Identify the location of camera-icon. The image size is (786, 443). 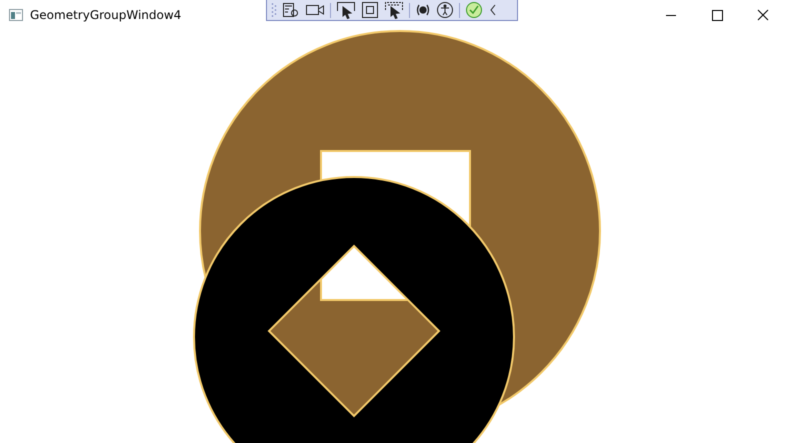
(315, 10).